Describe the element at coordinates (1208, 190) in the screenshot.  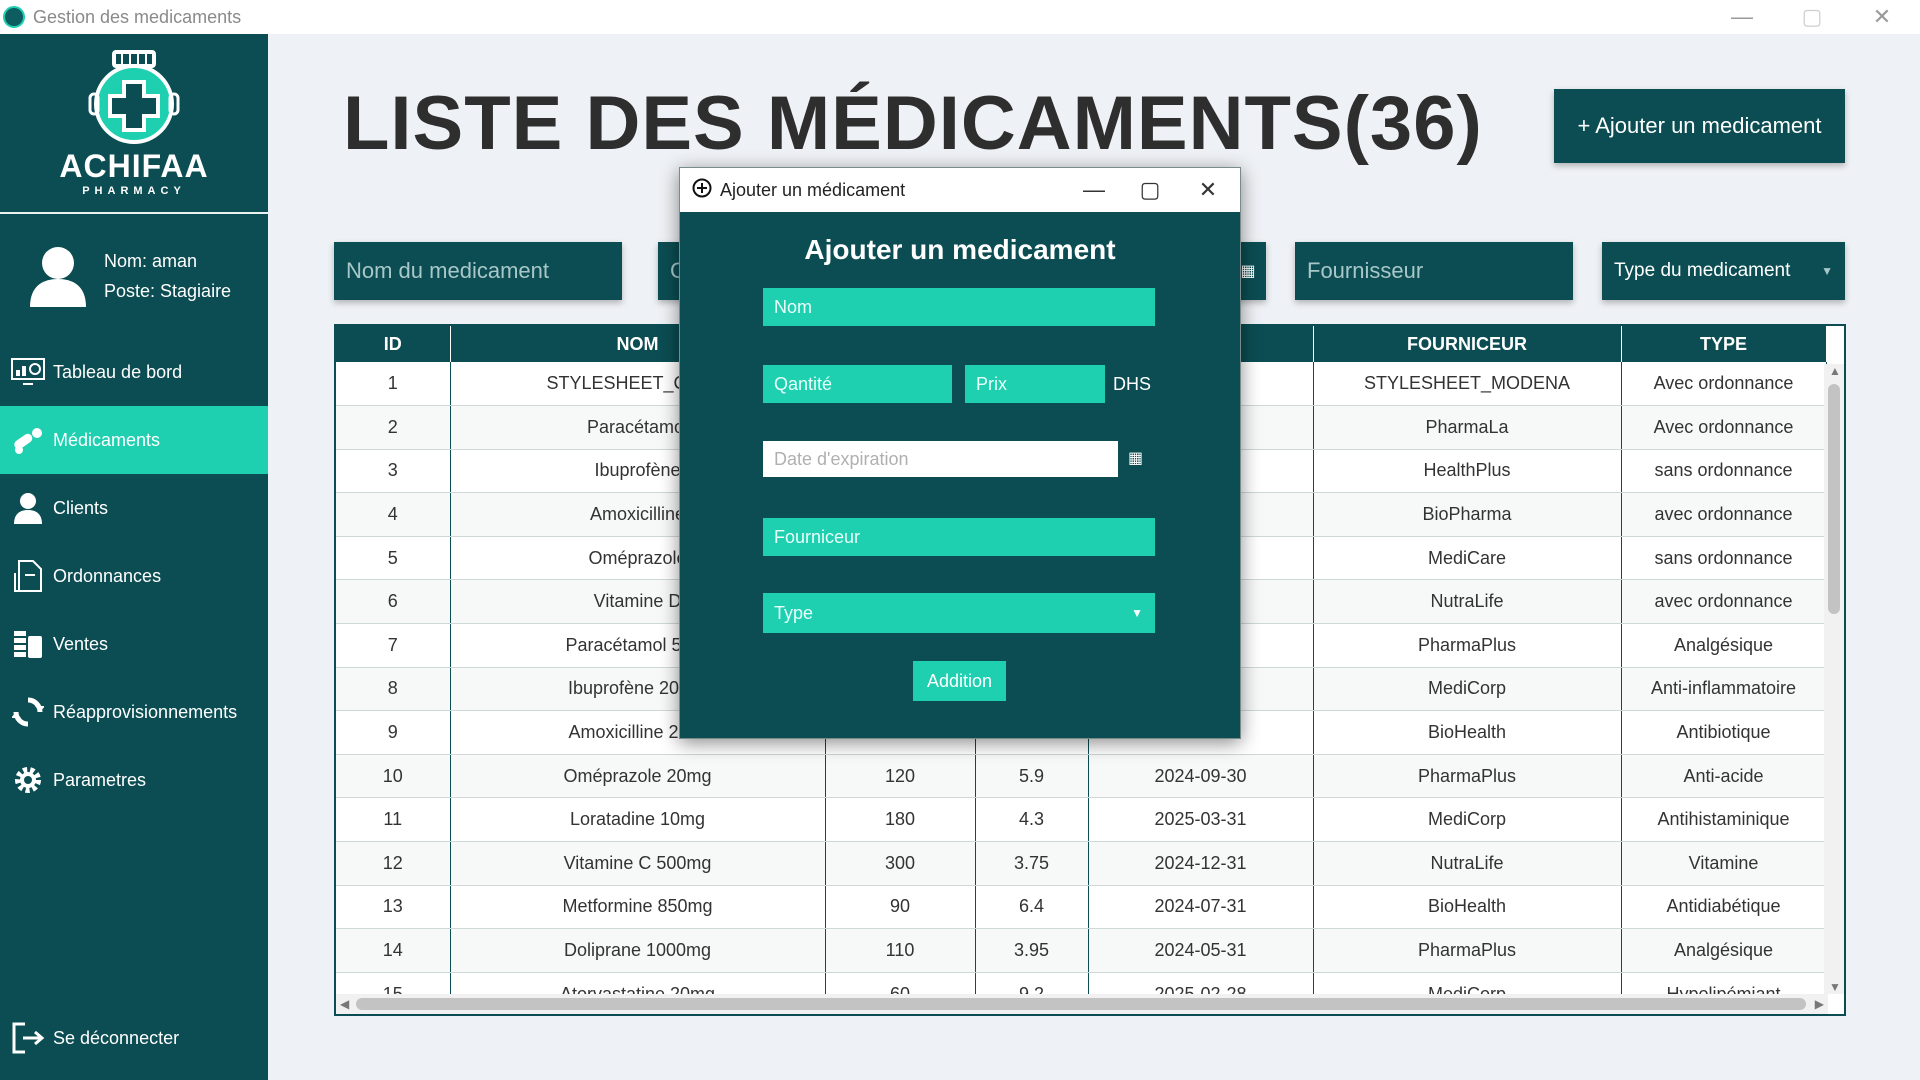
I see `dialog-close-button: ✕` at that location.